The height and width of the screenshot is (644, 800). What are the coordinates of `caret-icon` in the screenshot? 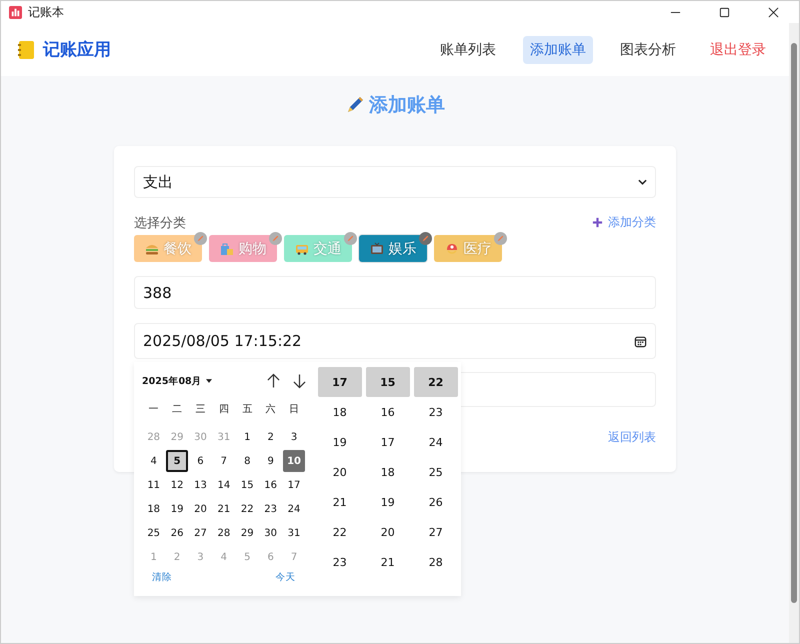 It's located at (209, 381).